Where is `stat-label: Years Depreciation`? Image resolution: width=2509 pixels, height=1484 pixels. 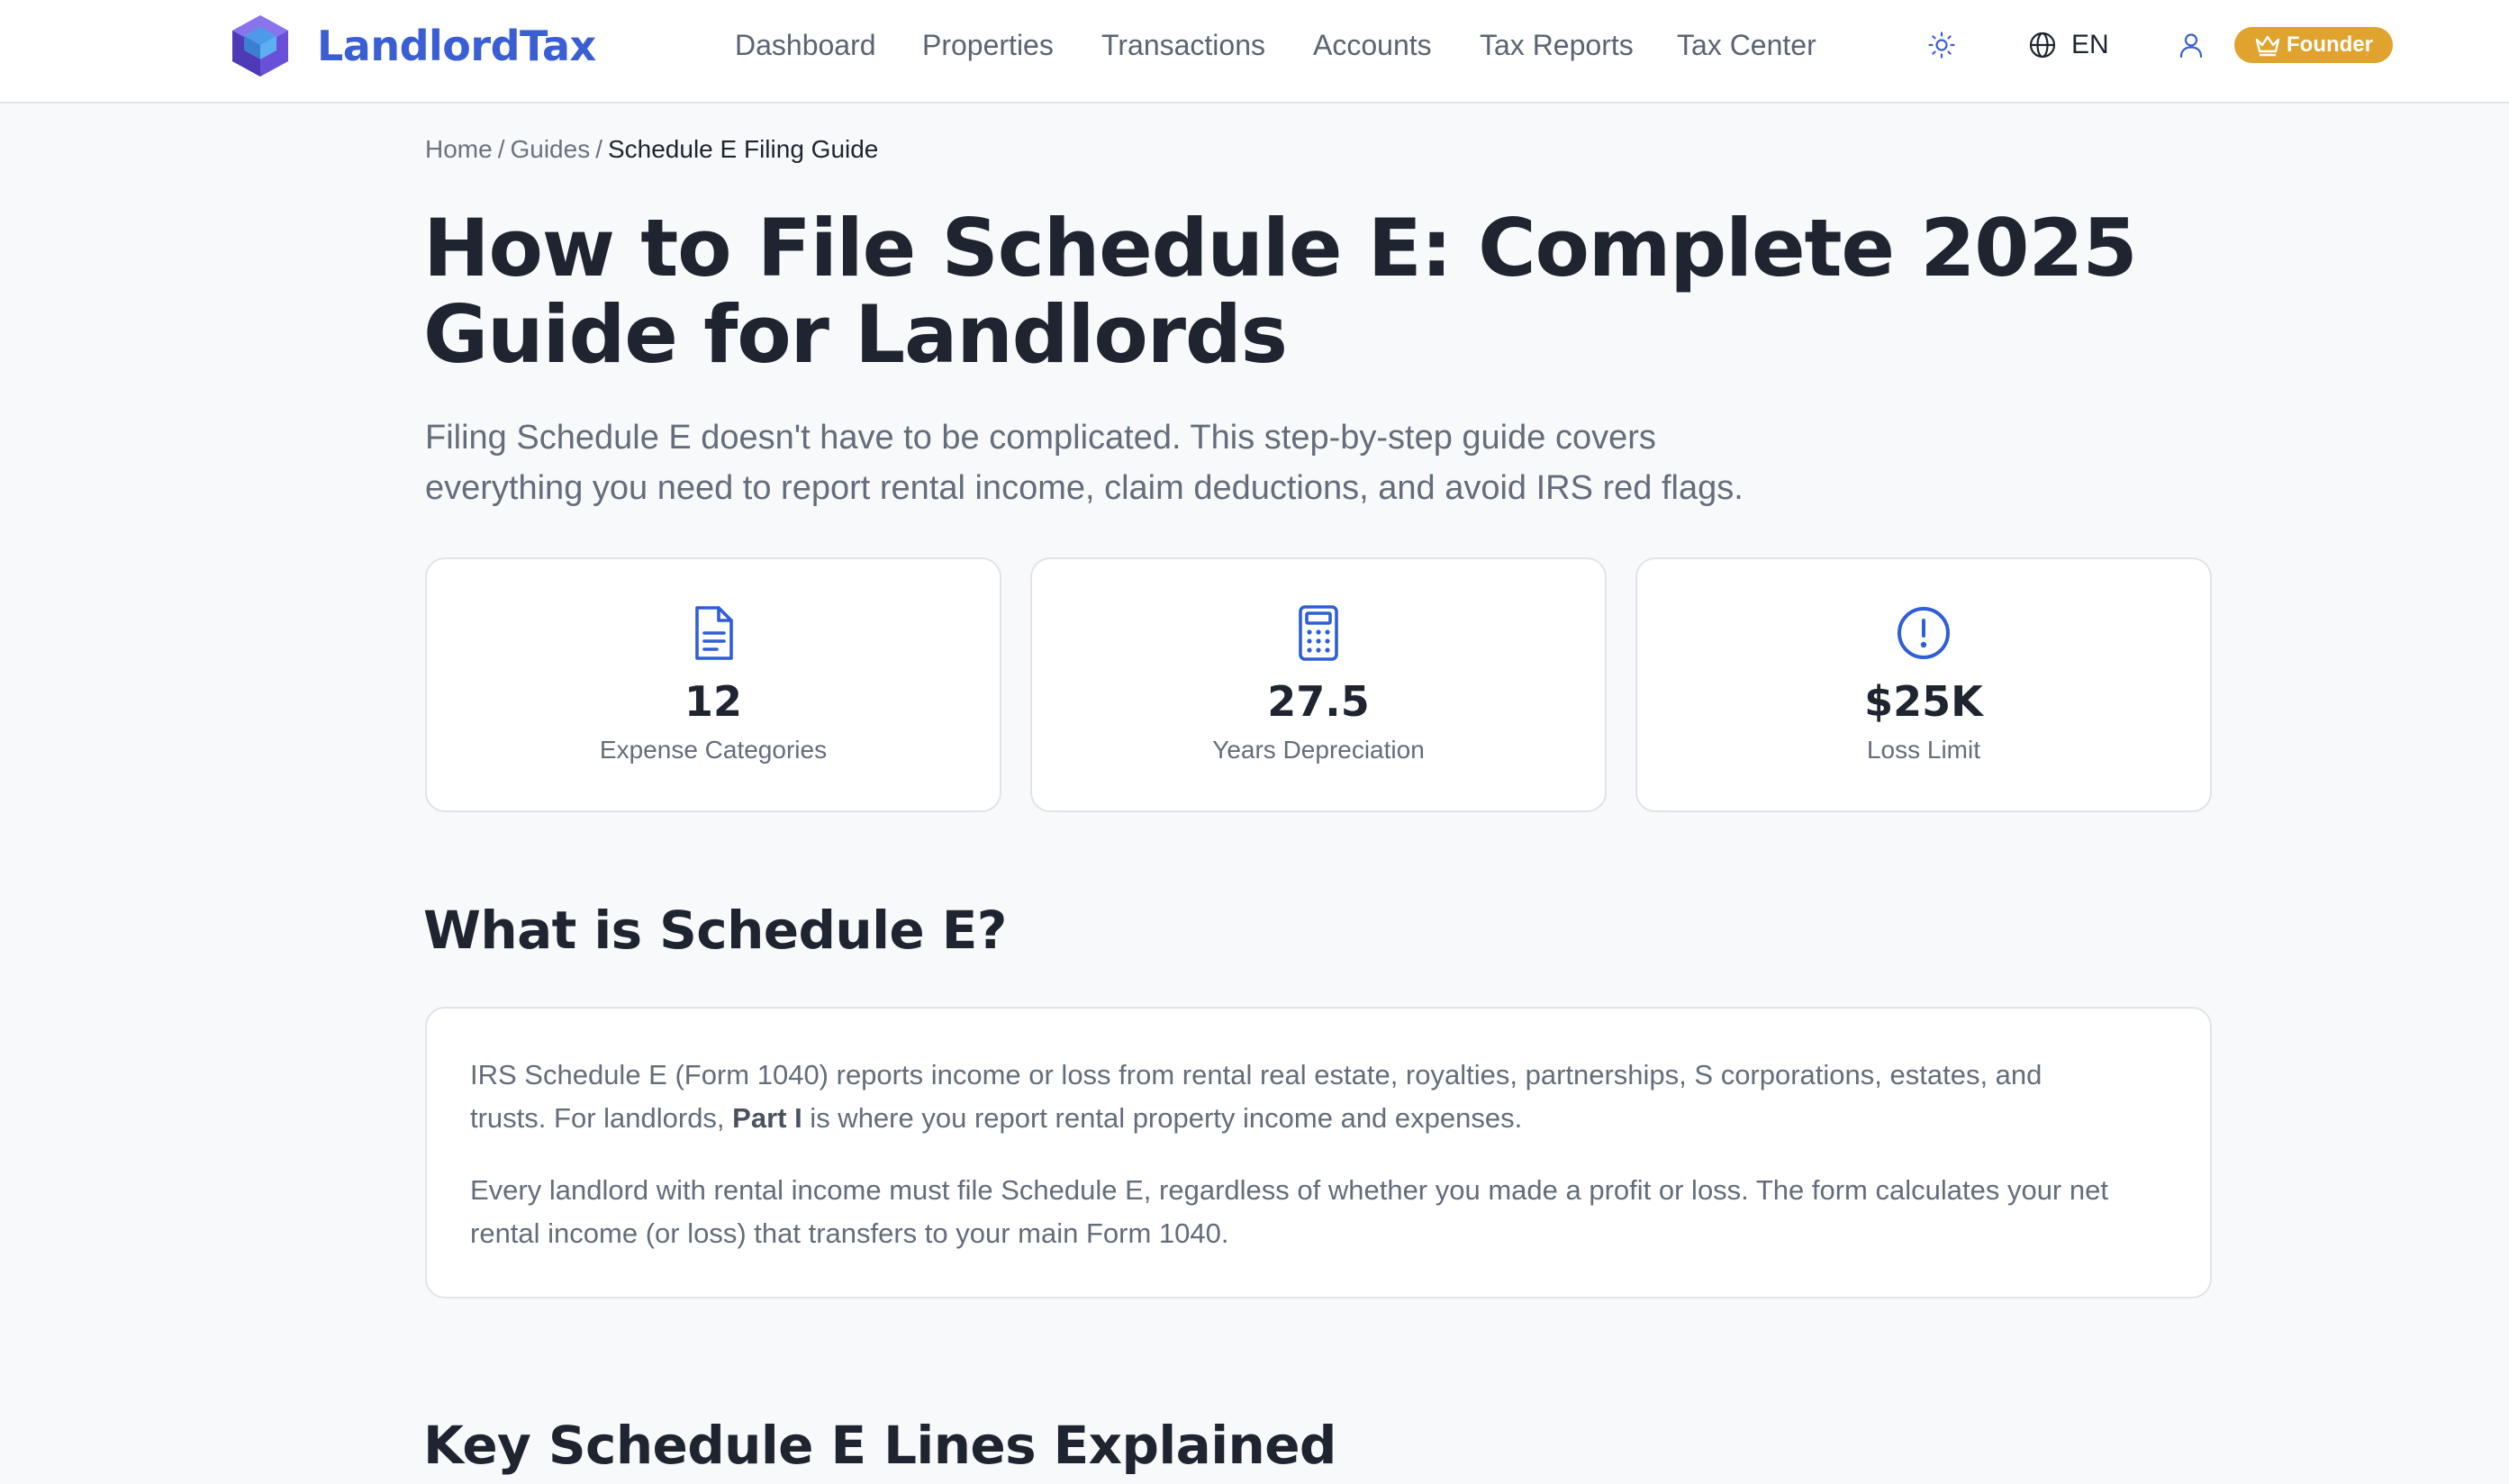
stat-label: Years Depreciation is located at coordinates (1318, 750).